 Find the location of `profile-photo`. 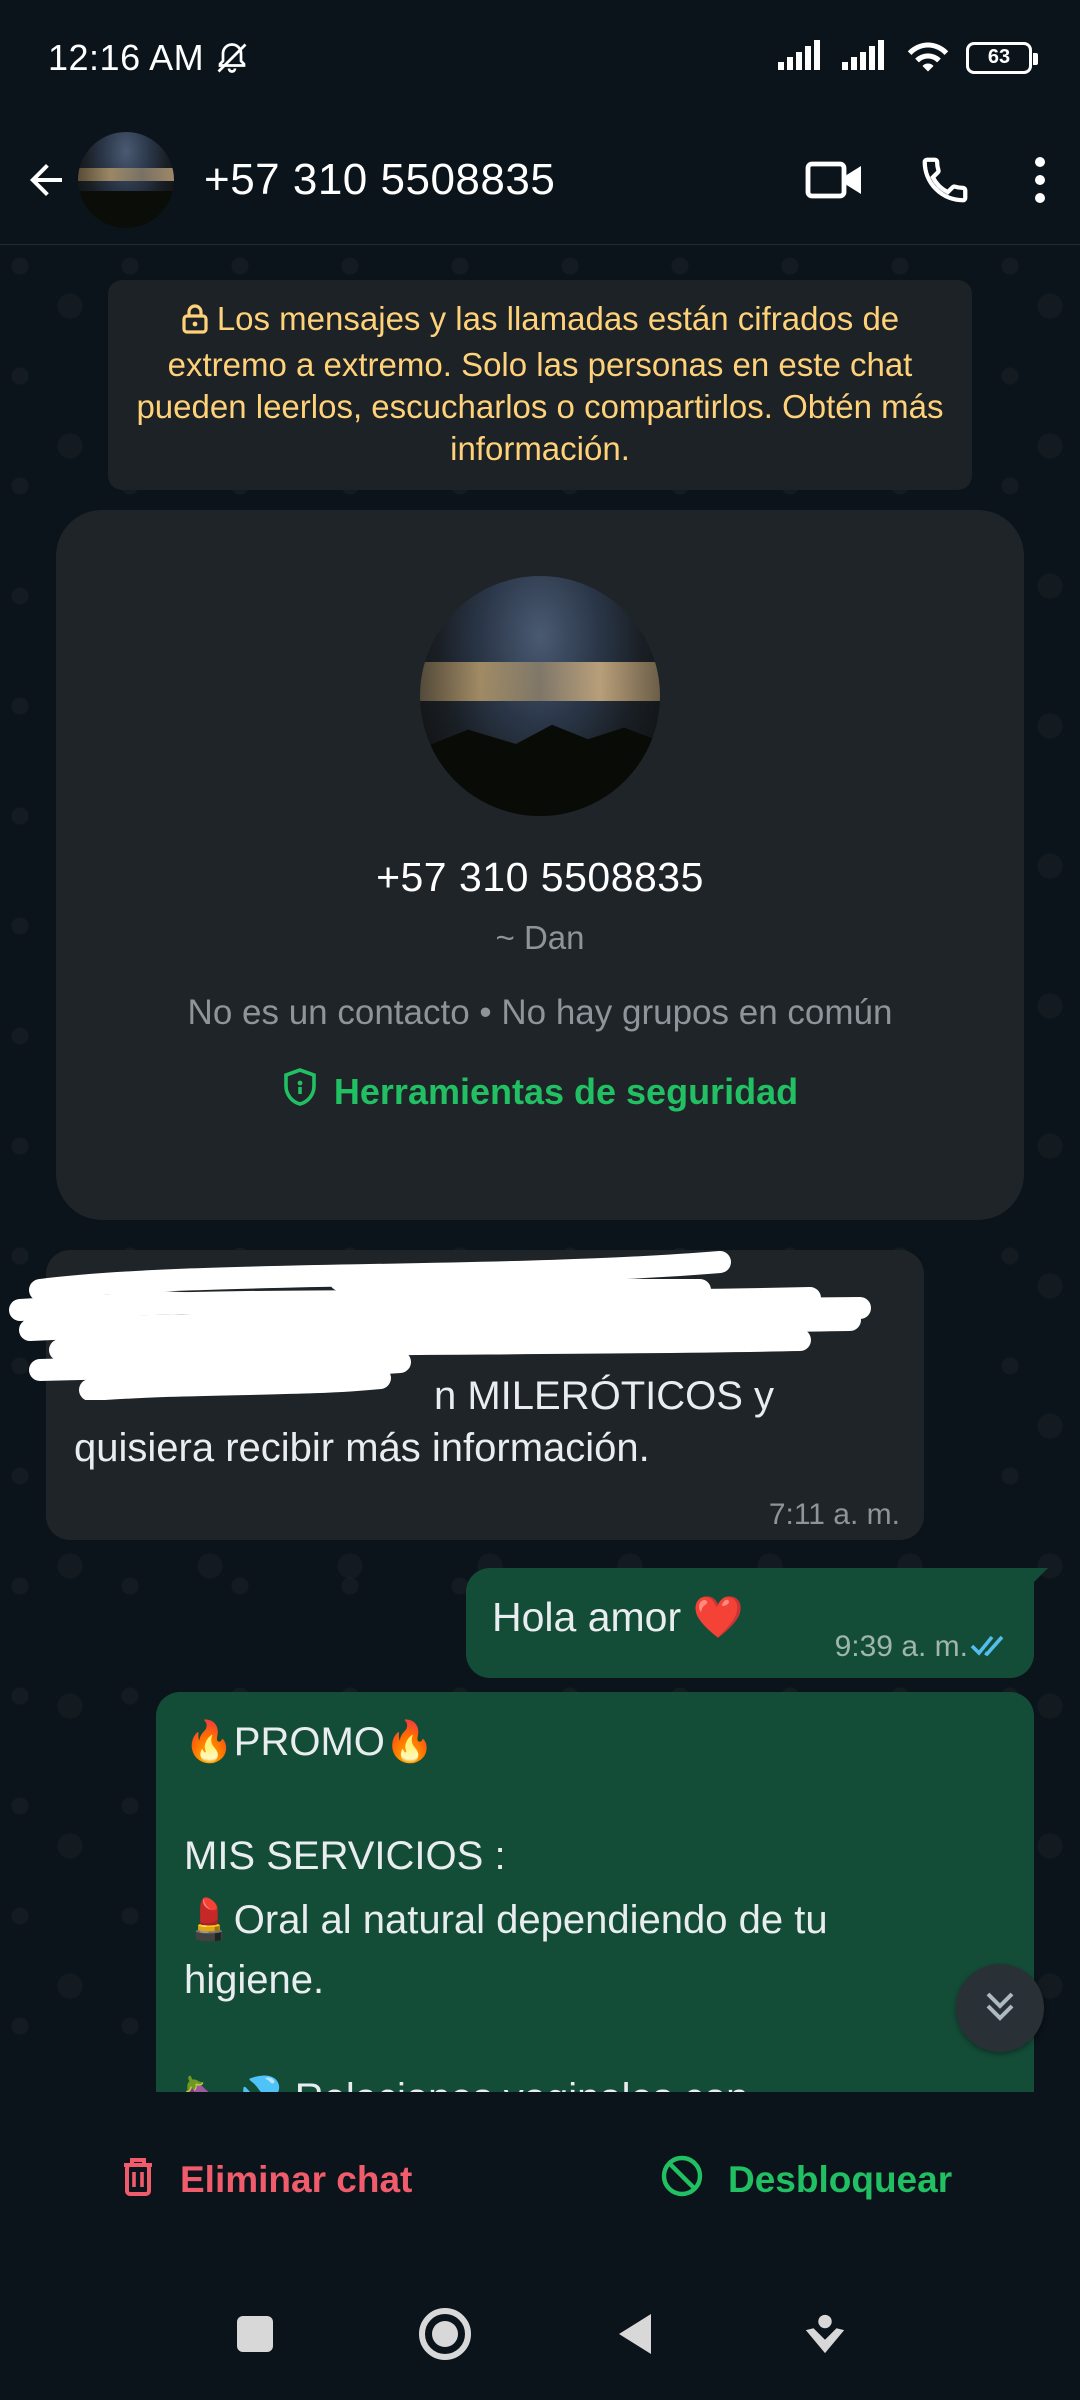

profile-photo is located at coordinates (540, 696).